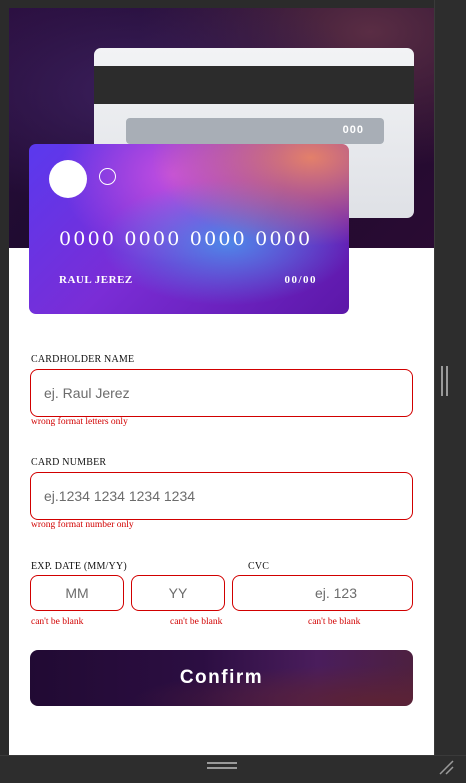 The height and width of the screenshot is (783, 466). I want to click on card-front-expiry: 00/00, so click(300, 280).